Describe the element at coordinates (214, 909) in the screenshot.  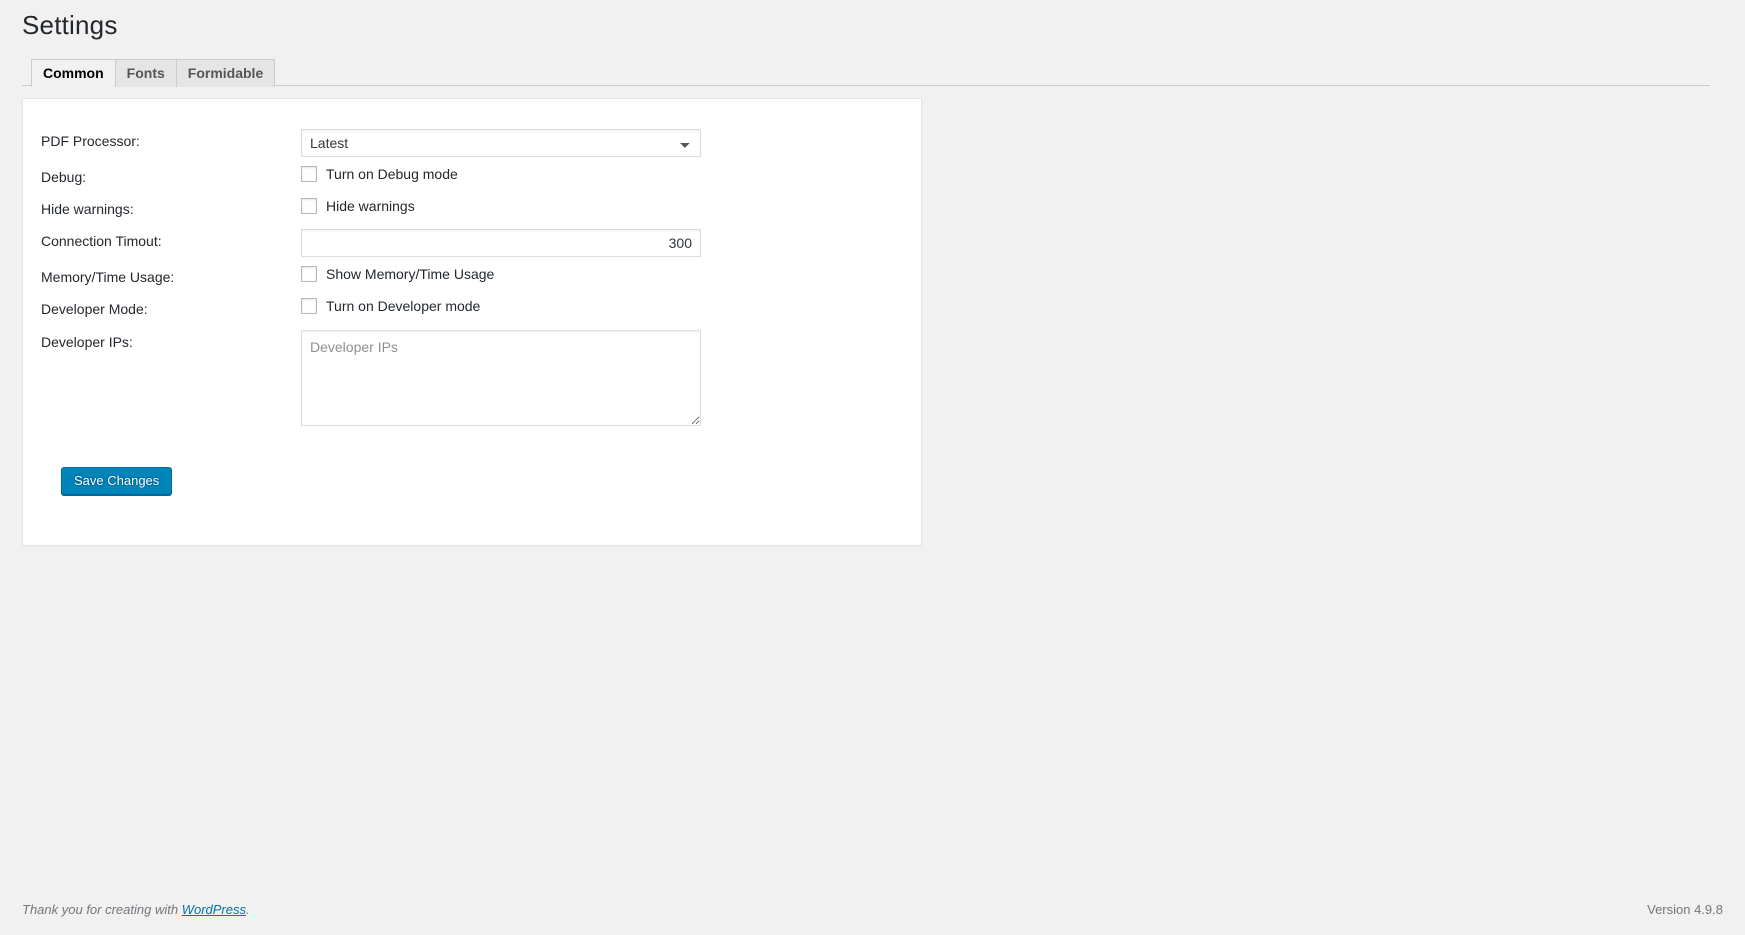
I see `wordpress-link: WordPress` at that location.